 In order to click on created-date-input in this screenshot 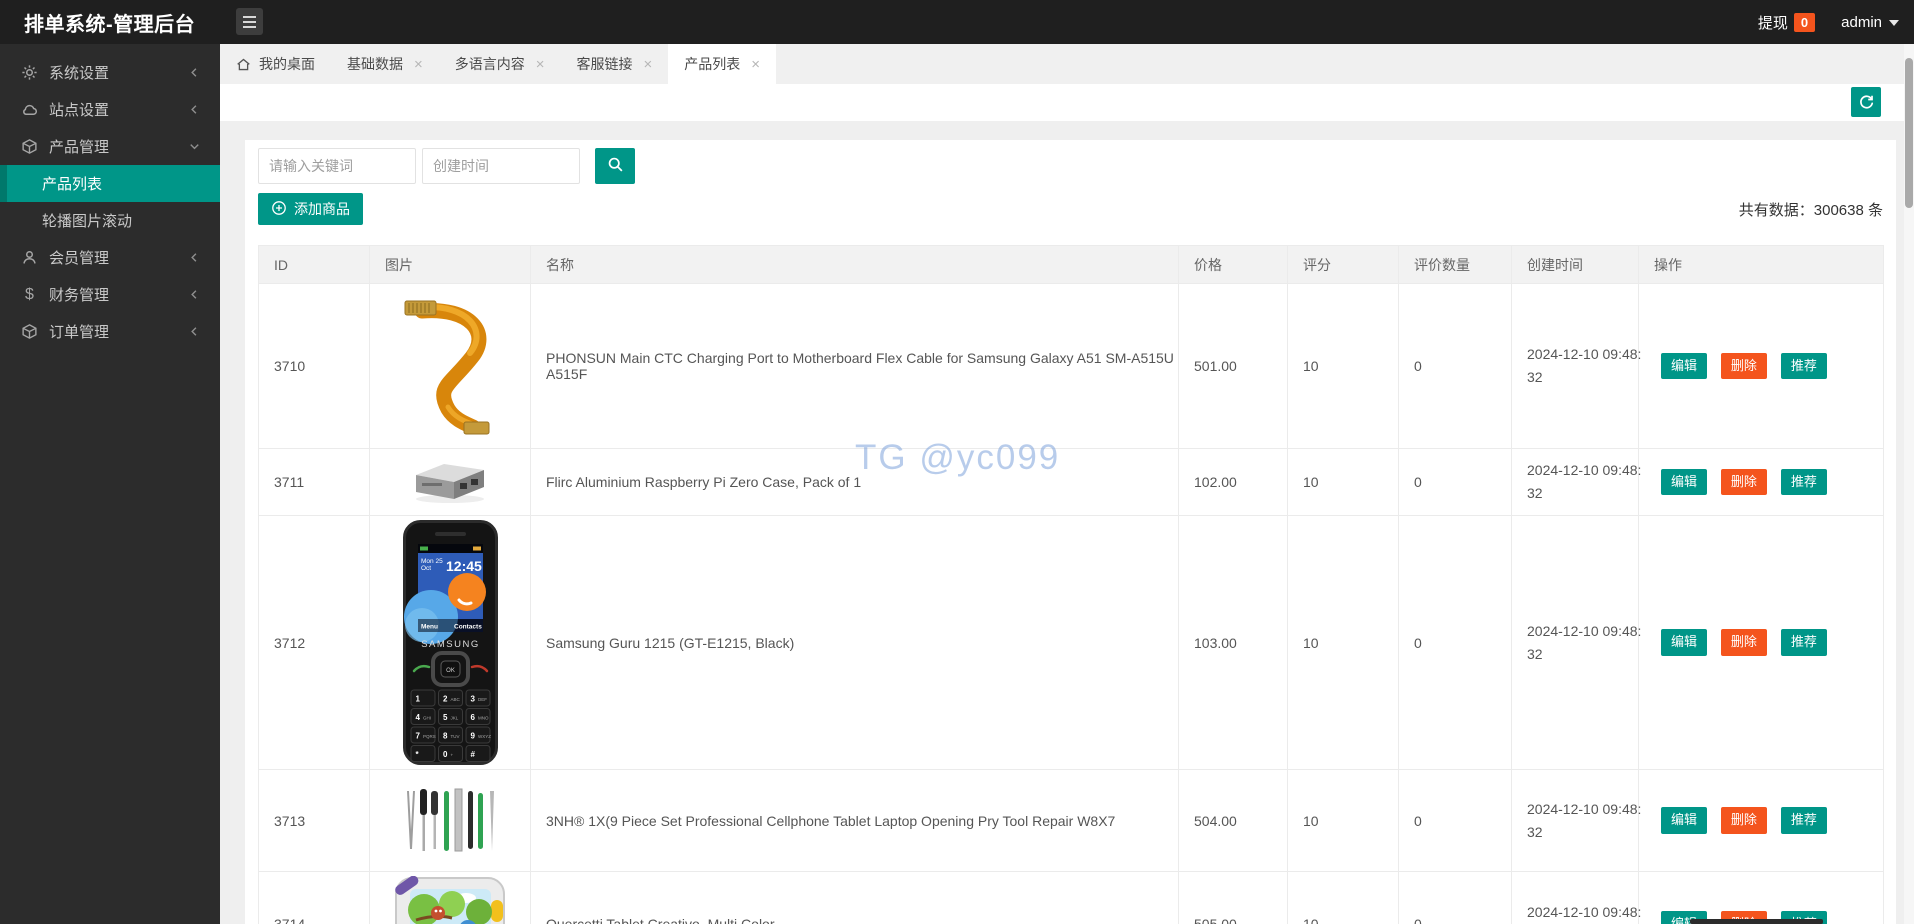, I will do `click(501, 166)`.